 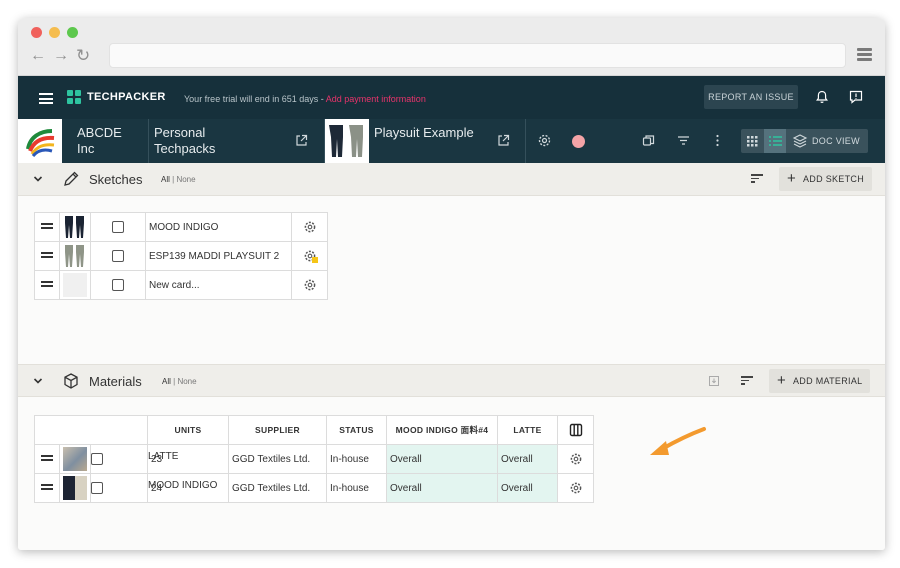 I want to click on empty-thumbnail, so click(x=75, y=285).